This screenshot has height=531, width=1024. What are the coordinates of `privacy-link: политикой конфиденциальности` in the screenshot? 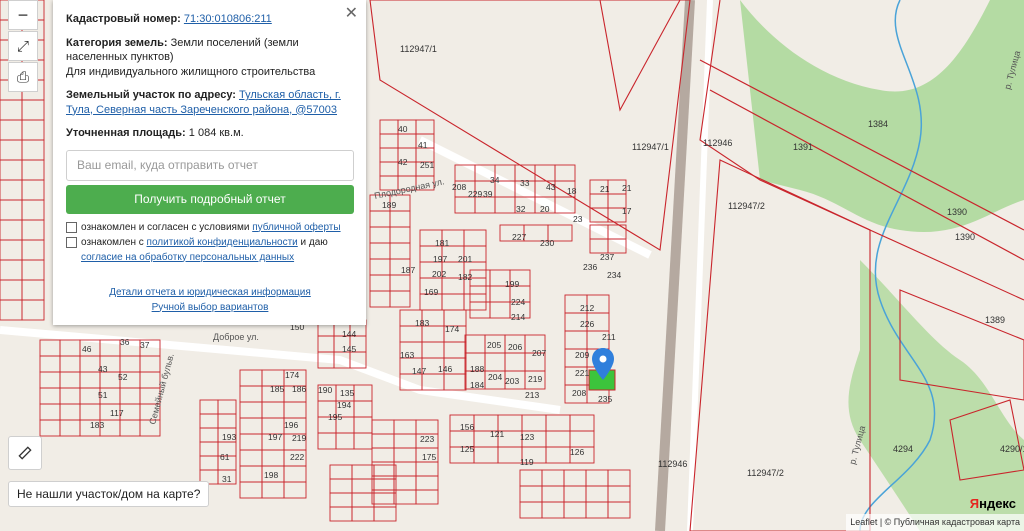 It's located at (222, 242).